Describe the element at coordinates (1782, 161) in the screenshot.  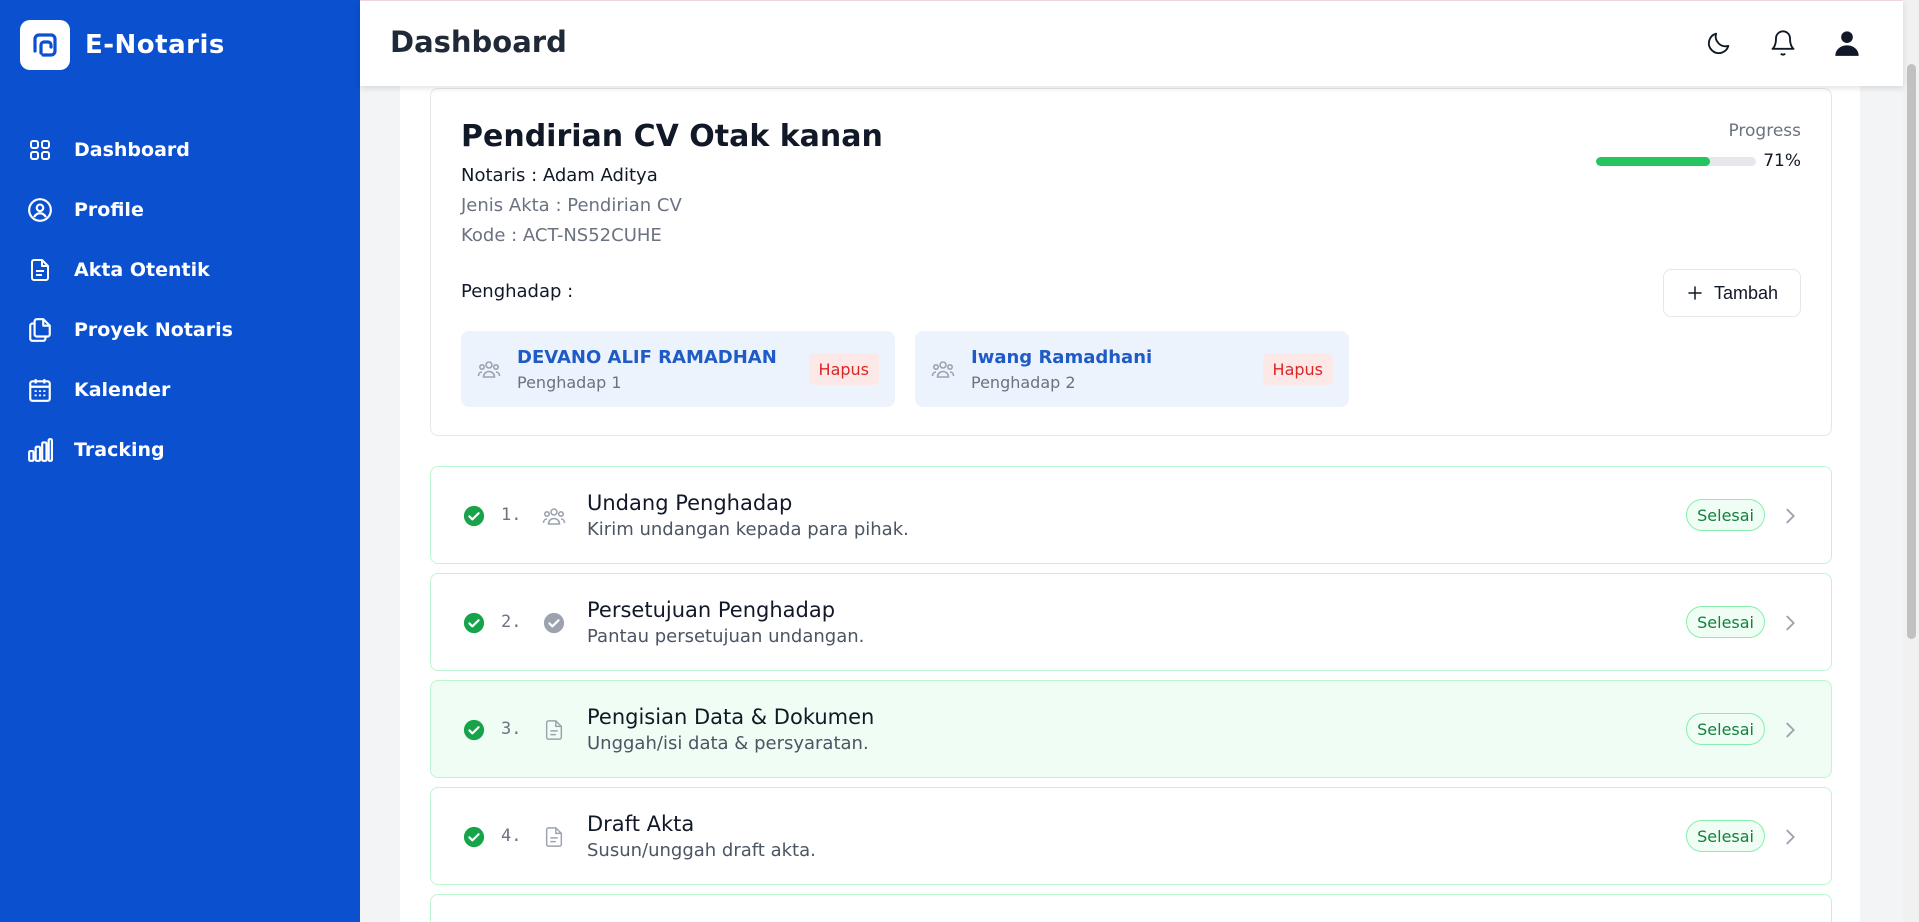
I see `progress-value: 71%` at that location.